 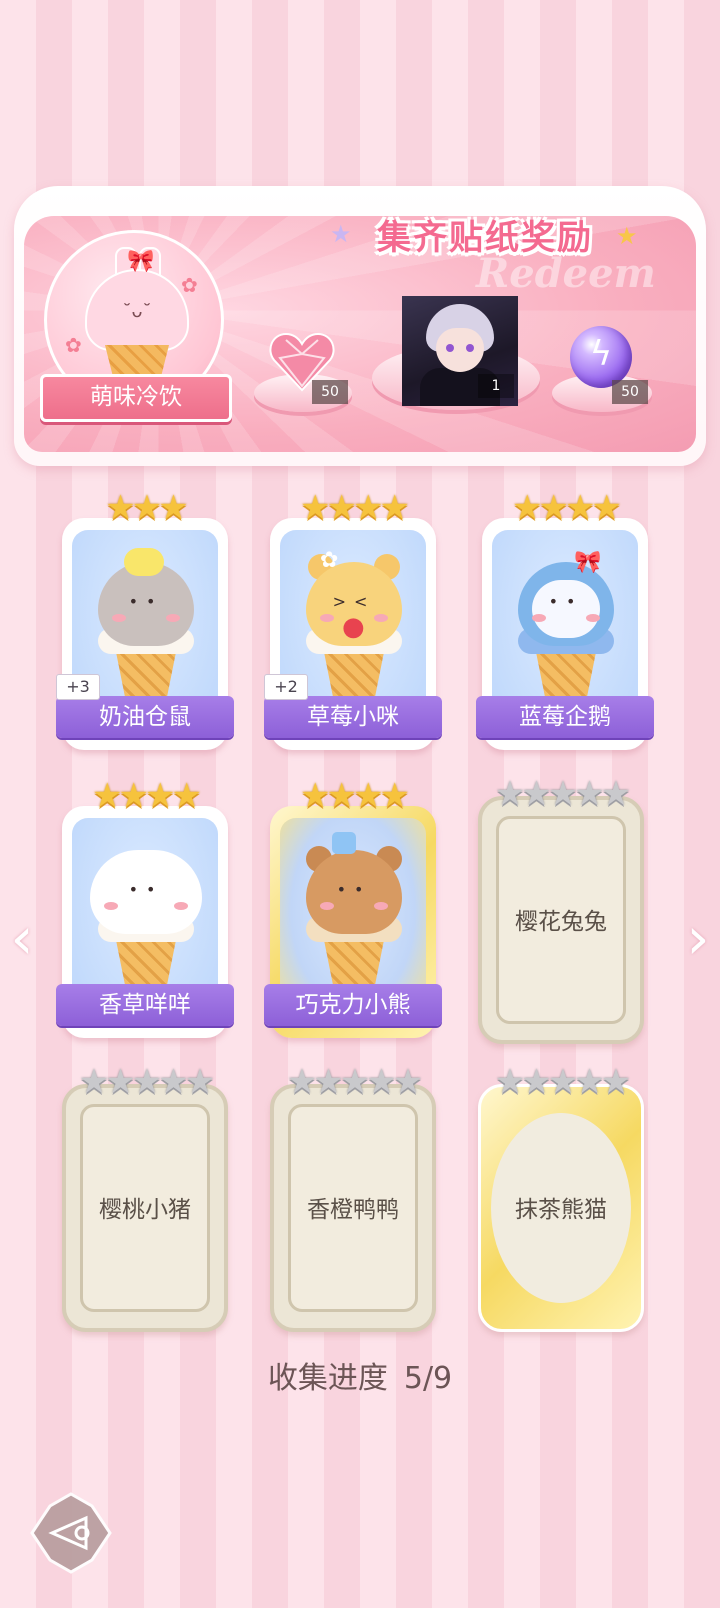 I want to click on rarity-stars: ★★★, so click(x=146, y=508).